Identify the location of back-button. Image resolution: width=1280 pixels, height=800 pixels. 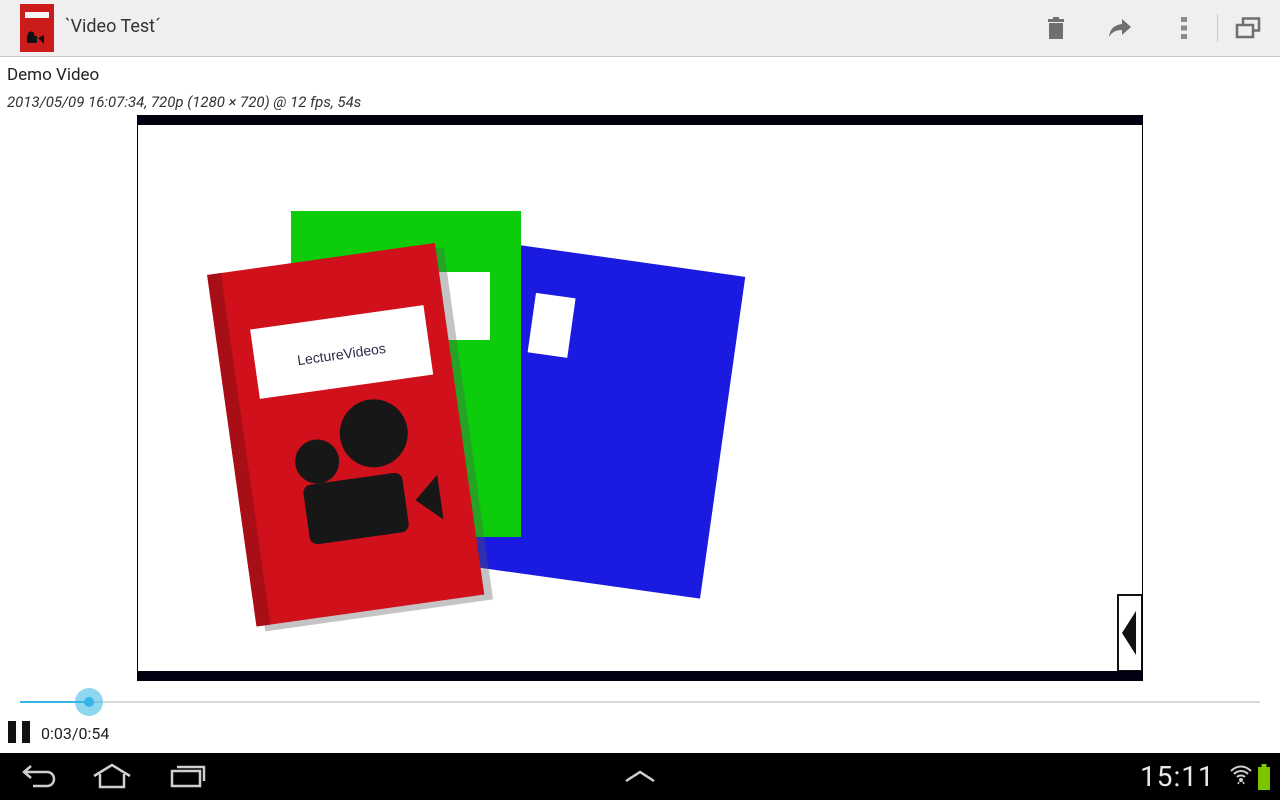
(39, 776).